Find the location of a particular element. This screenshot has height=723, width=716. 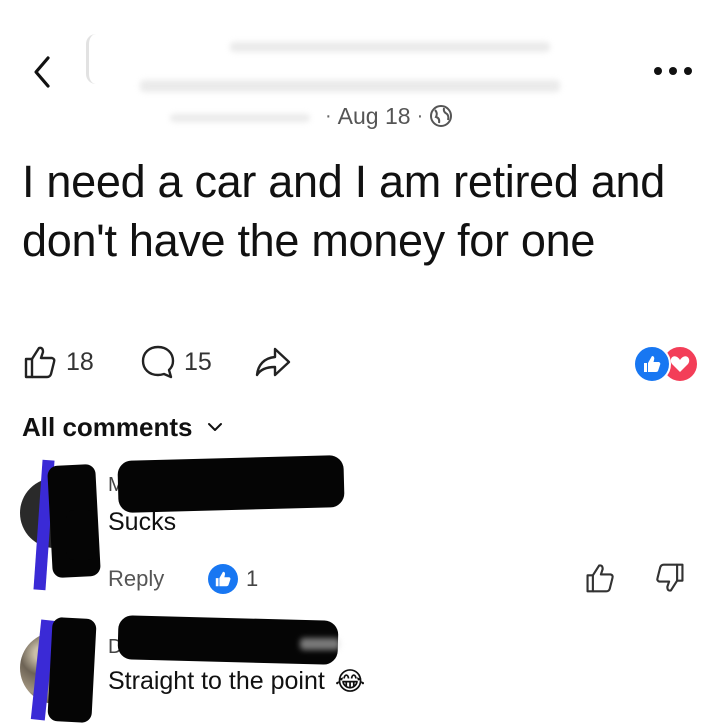

like-button: 18 is located at coordinates (58, 362).